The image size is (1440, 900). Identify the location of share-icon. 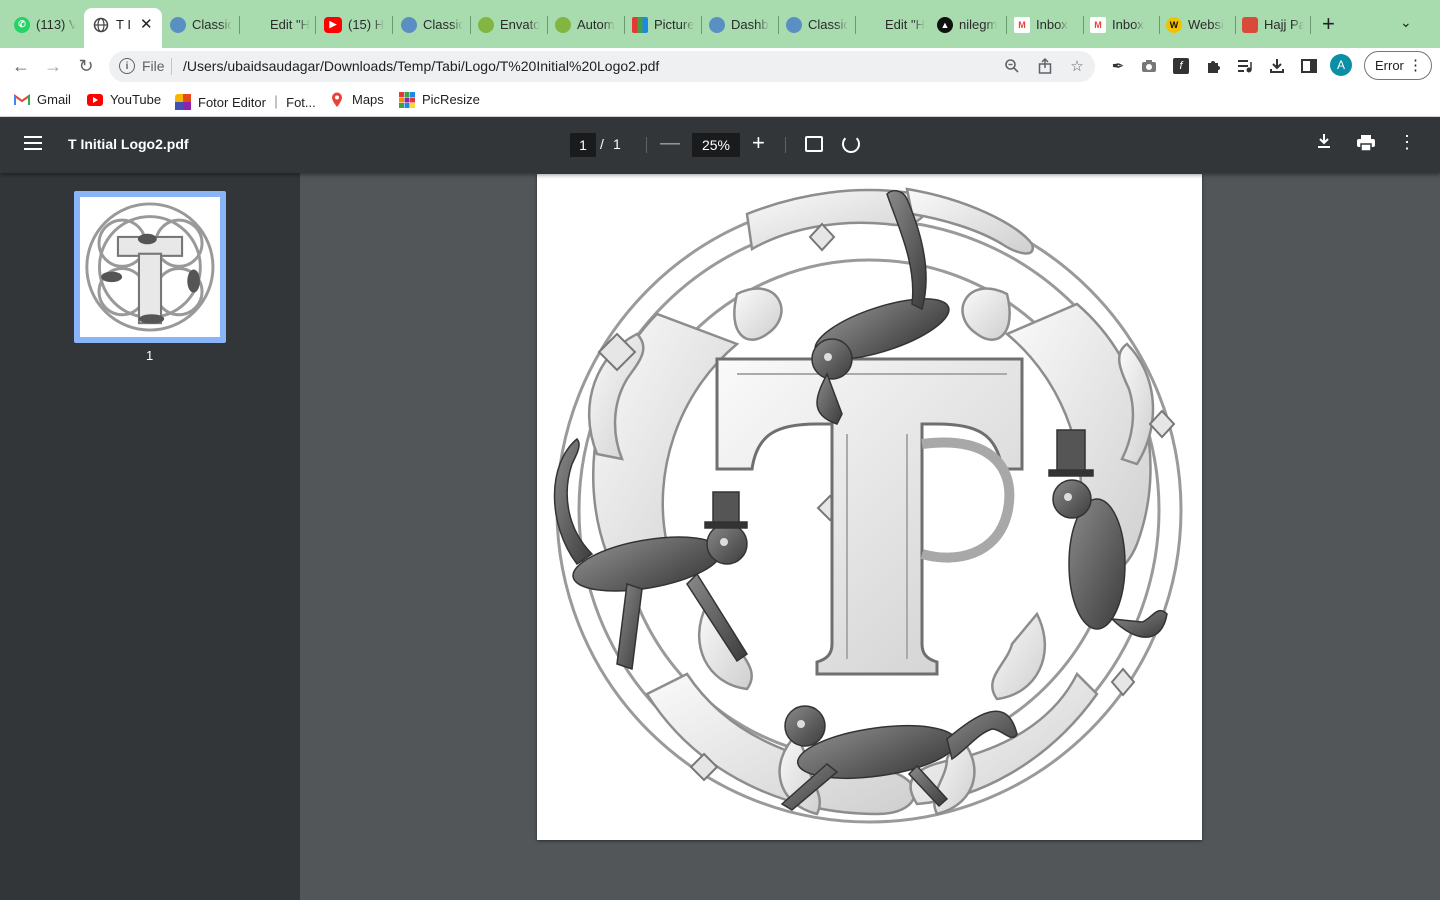
(1045, 66).